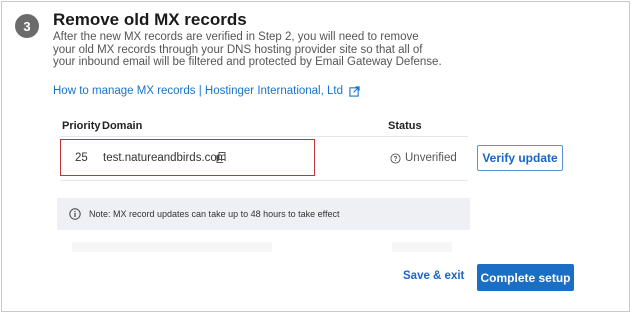 The width and height of the screenshot is (631, 313). Describe the element at coordinates (27, 26) in the screenshot. I see `step-number-badge: 3` at that location.